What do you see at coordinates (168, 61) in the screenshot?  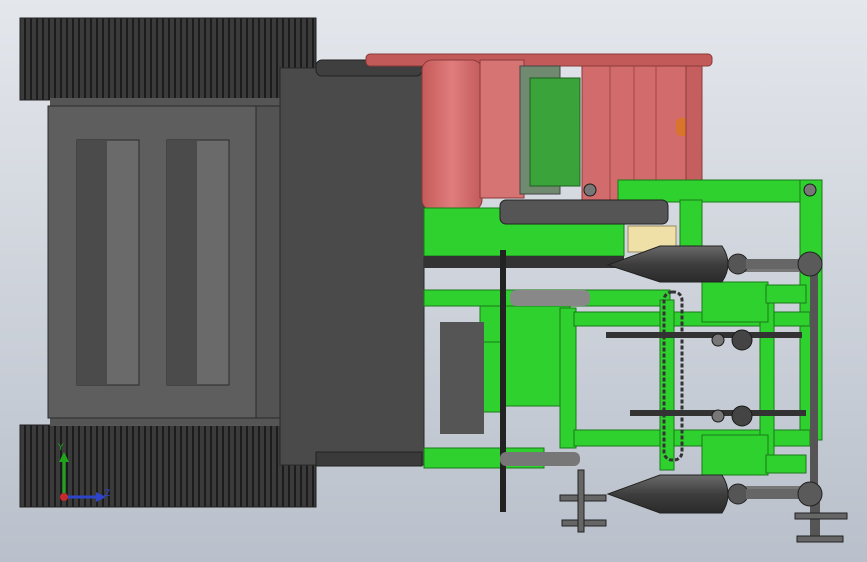 I see `left-track-top` at bounding box center [168, 61].